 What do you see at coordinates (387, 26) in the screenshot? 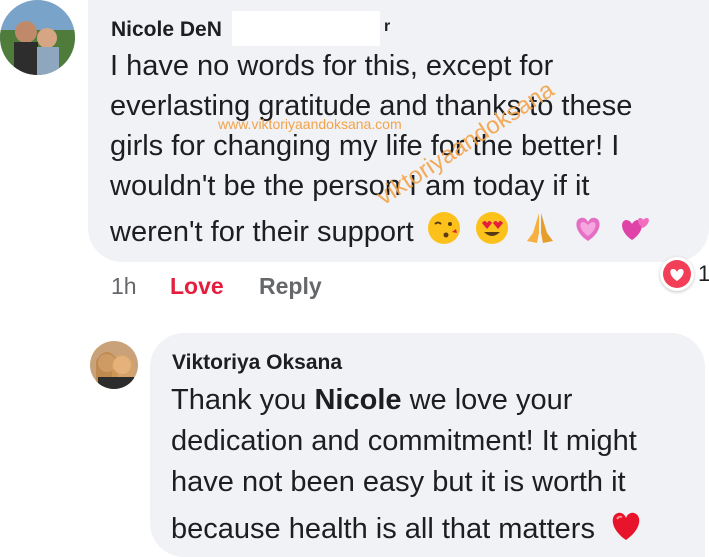
I see `comment-author-suffix: r` at bounding box center [387, 26].